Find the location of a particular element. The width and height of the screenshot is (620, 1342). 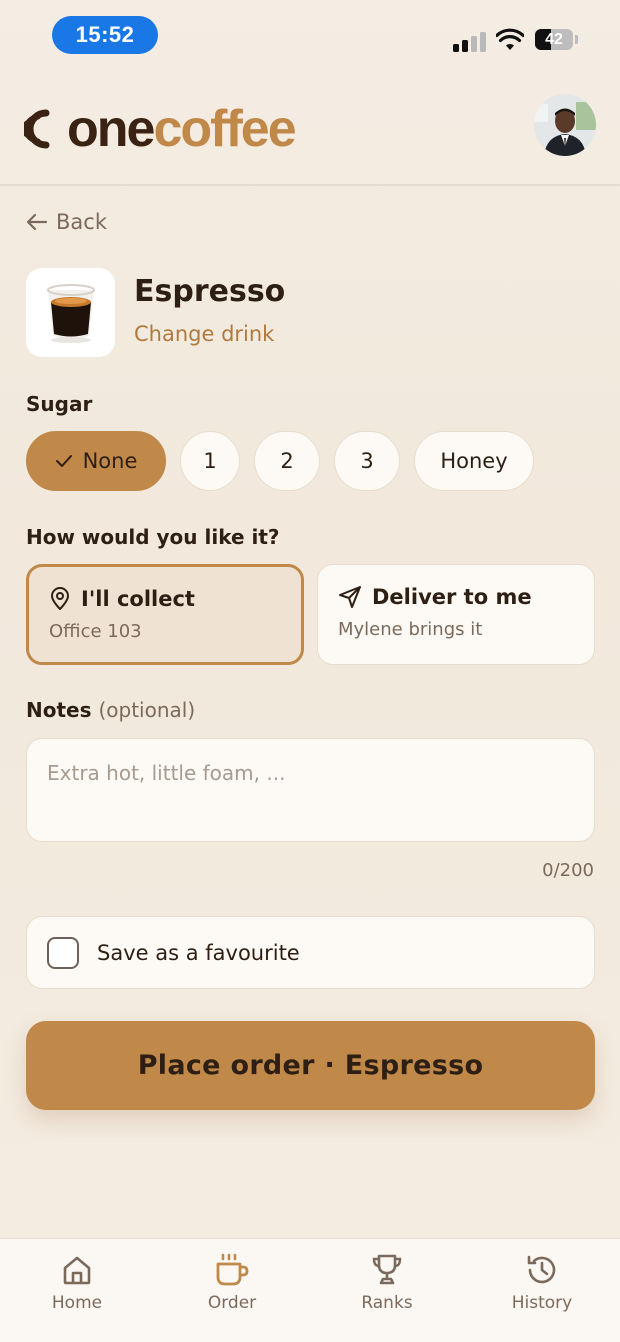

battery-icon: 42 is located at coordinates (554, 39).